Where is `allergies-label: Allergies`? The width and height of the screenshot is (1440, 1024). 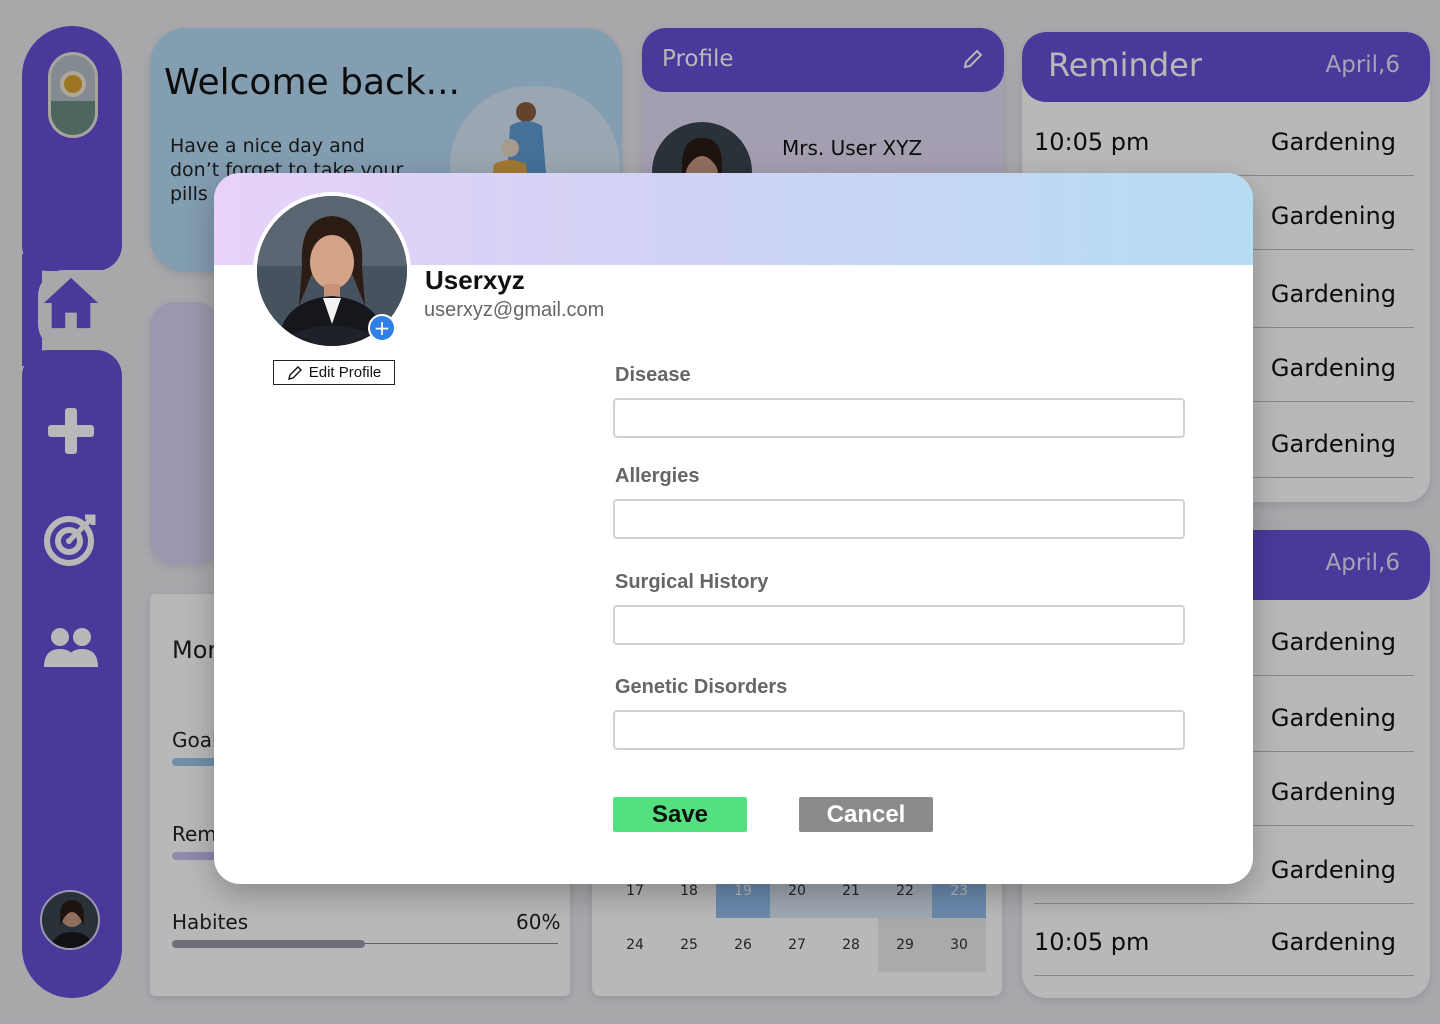
allergies-label: Allergies is located at coordinates (657, 476).